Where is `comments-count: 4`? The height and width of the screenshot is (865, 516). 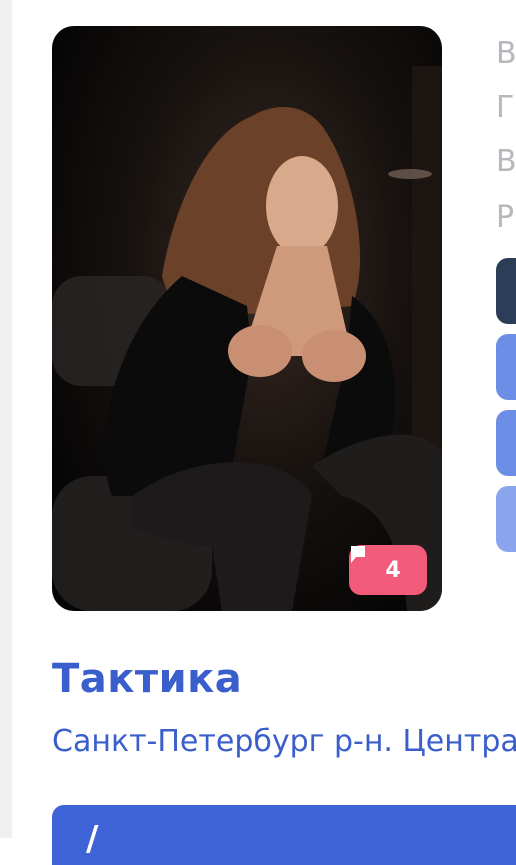 comments-count: 4 is located at coordinates (393, 570).